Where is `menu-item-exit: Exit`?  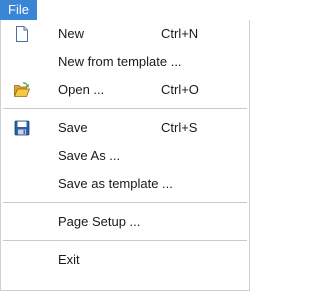
menu-item-exit: Exit is located at coordinates (125, 260).